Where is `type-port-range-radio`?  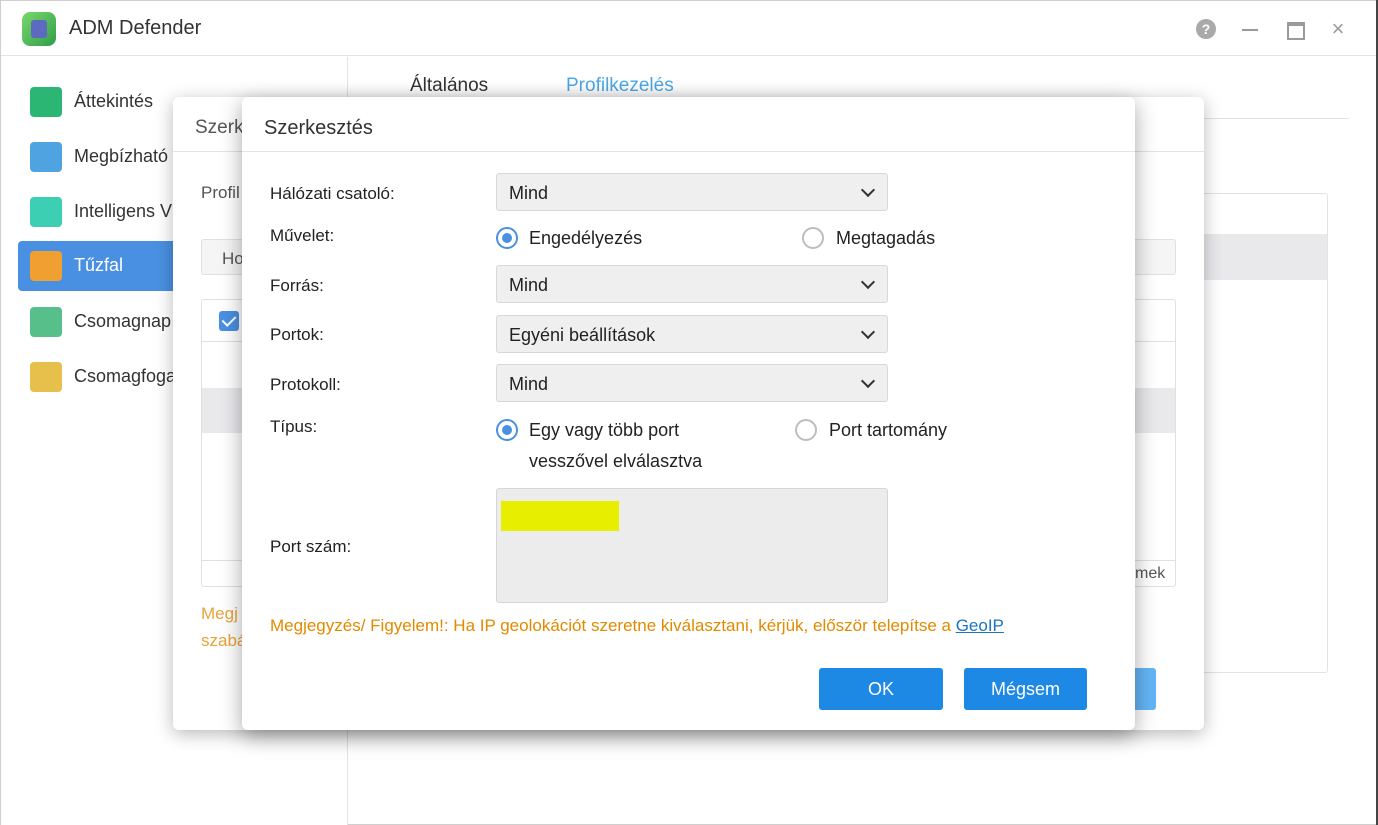
type-port-range-radio is located at coordinates (806, 430).